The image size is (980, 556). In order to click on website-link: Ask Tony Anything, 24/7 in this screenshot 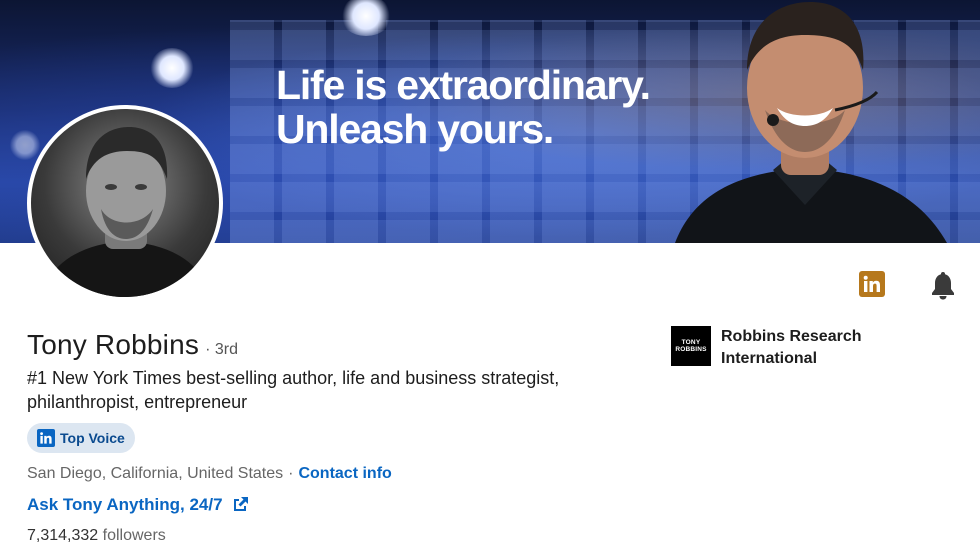, I will do `click(138, 505)`.